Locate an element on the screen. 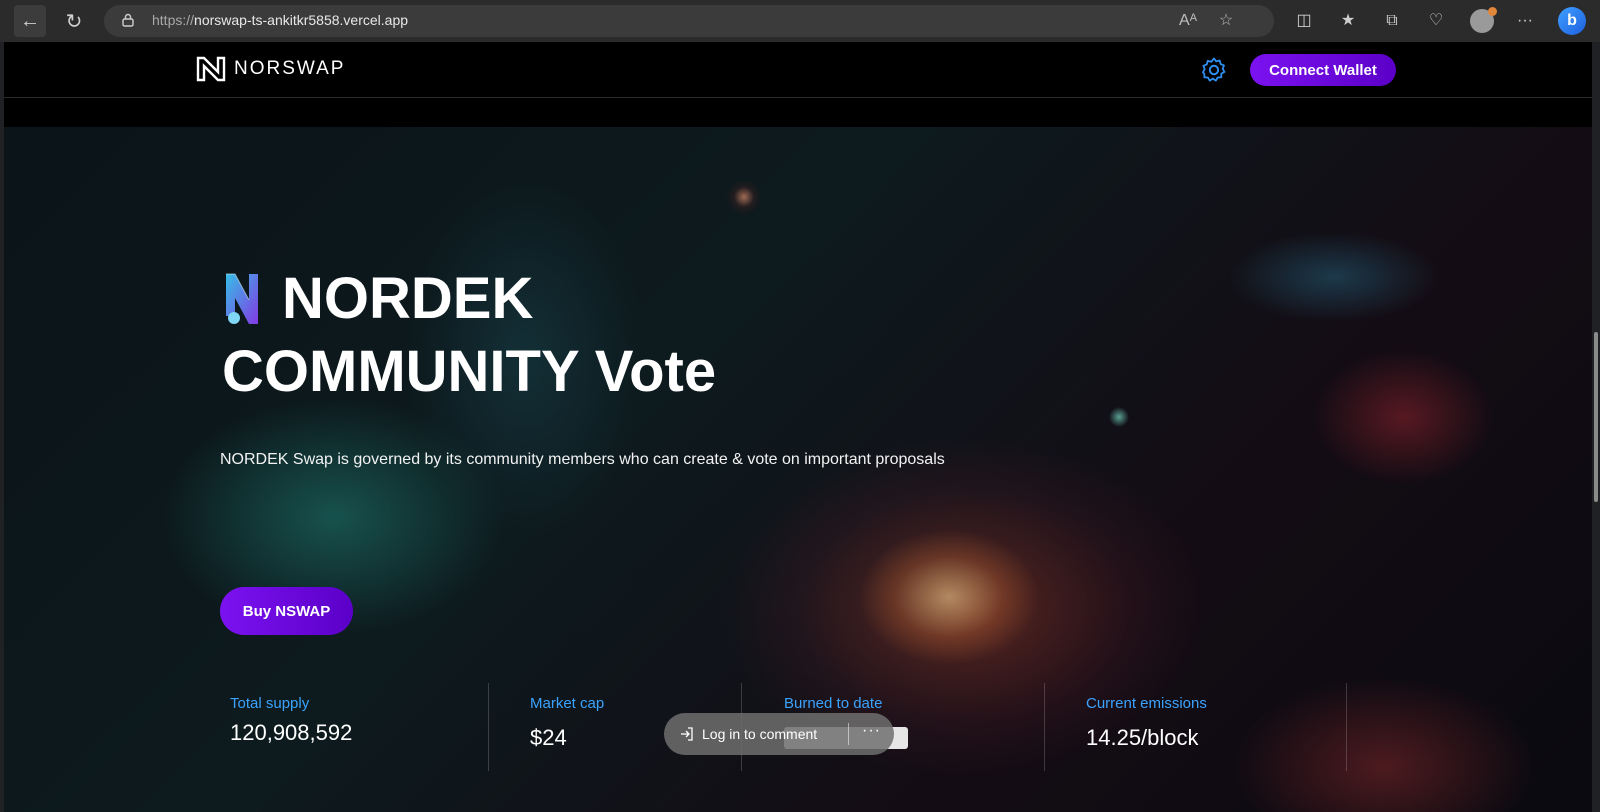 Image resolution: width=1600 pixels, height=812 pixels. hero-title-line2: COMMUNITY Vote is located at coordinates (469, 371).